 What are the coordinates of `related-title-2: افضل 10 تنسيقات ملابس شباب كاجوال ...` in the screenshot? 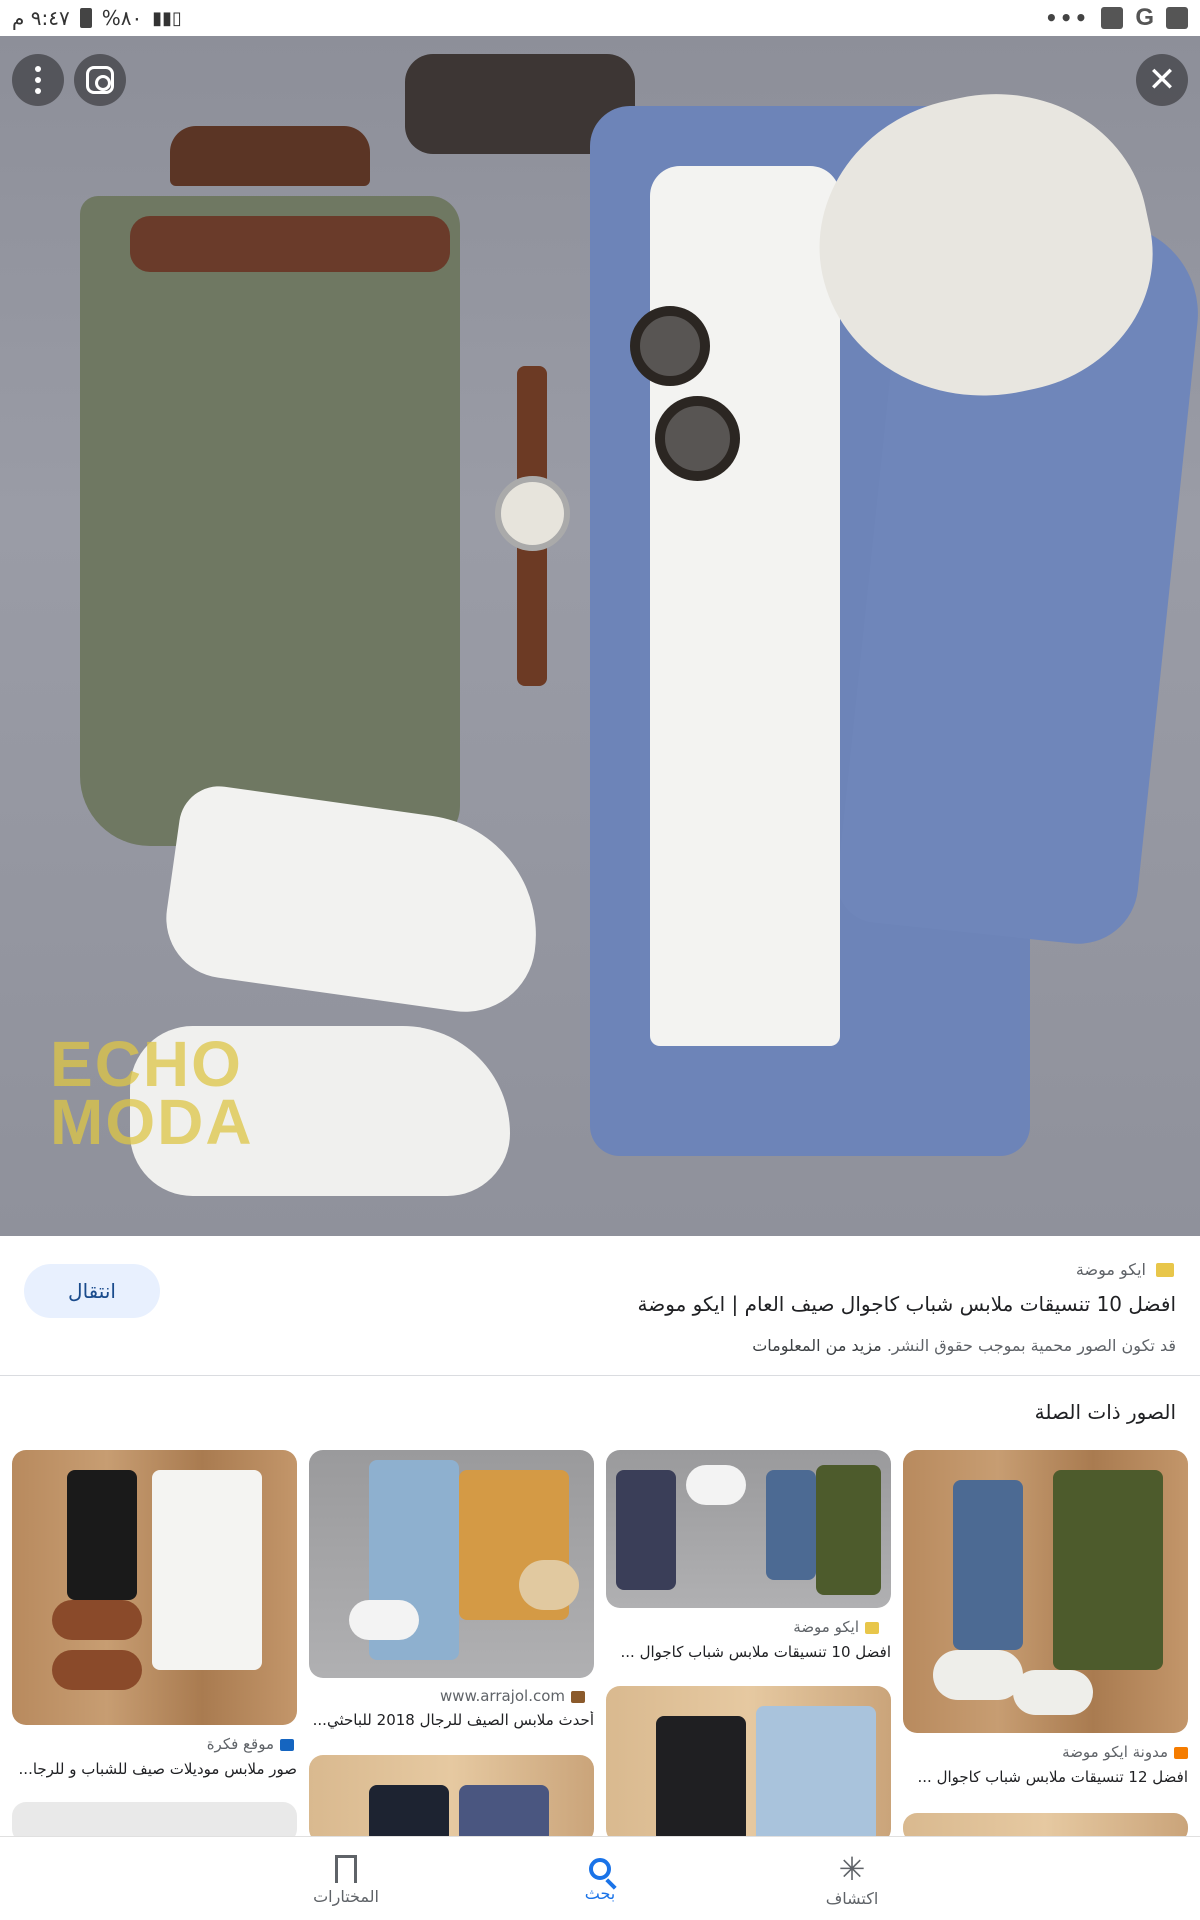 It's located at (751, 1652).